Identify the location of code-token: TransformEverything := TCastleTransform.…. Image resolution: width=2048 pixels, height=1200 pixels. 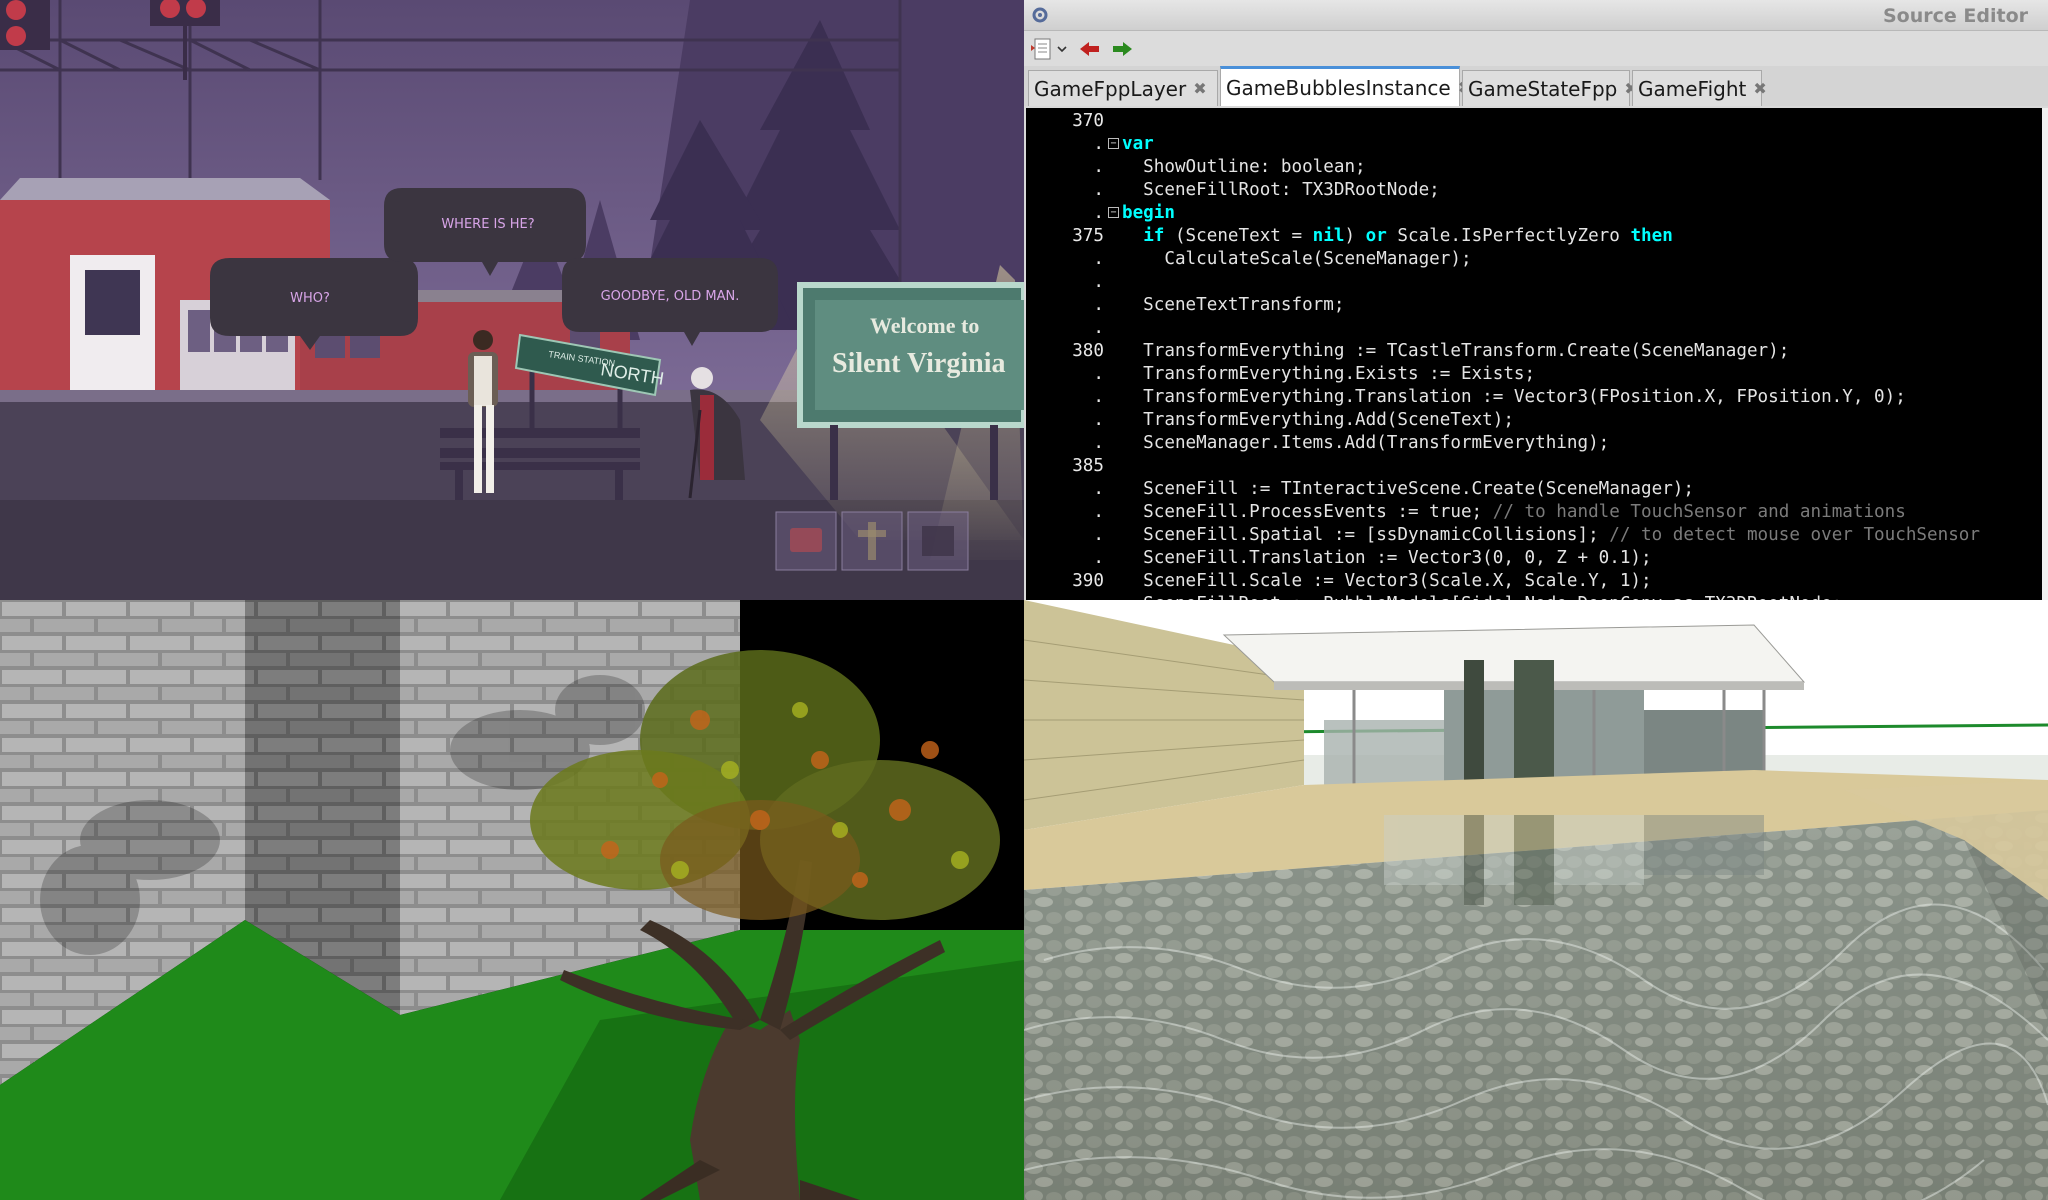
(1456, 351).